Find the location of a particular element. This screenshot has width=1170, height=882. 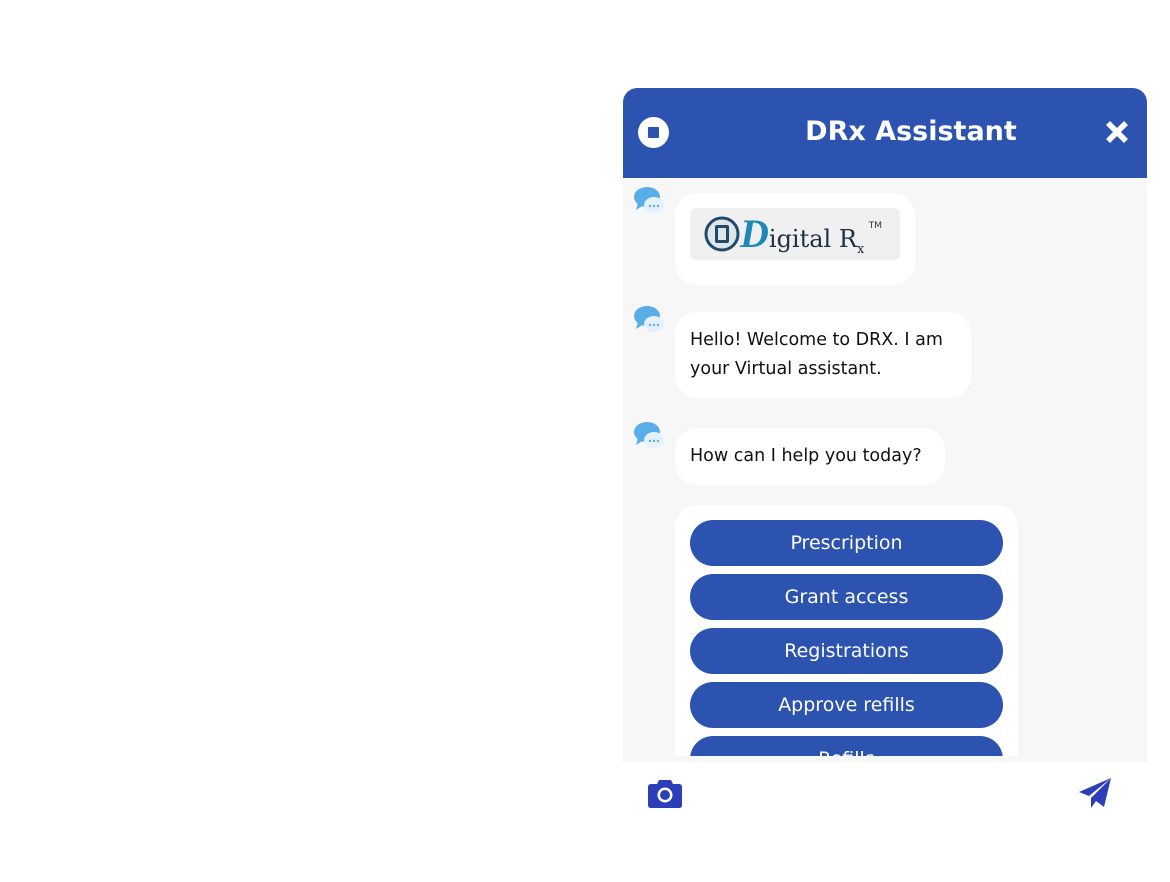

option-prescription-button: Prescription is located at coordinates (846, 543).